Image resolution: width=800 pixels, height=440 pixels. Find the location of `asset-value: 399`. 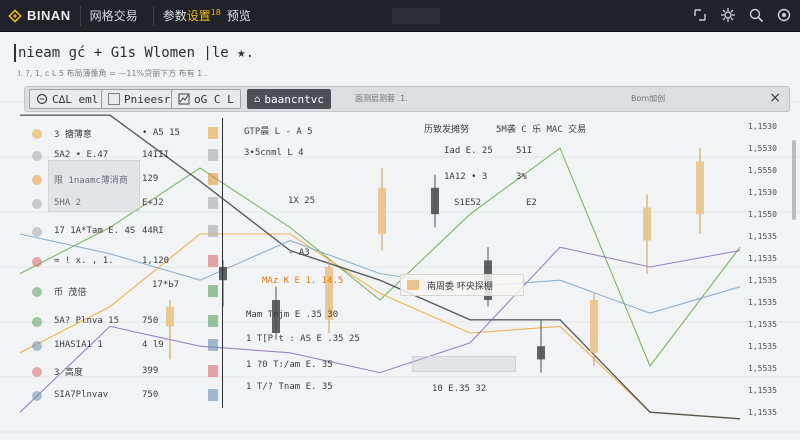

asset-value: 399 is located at coordinates (150, 371).